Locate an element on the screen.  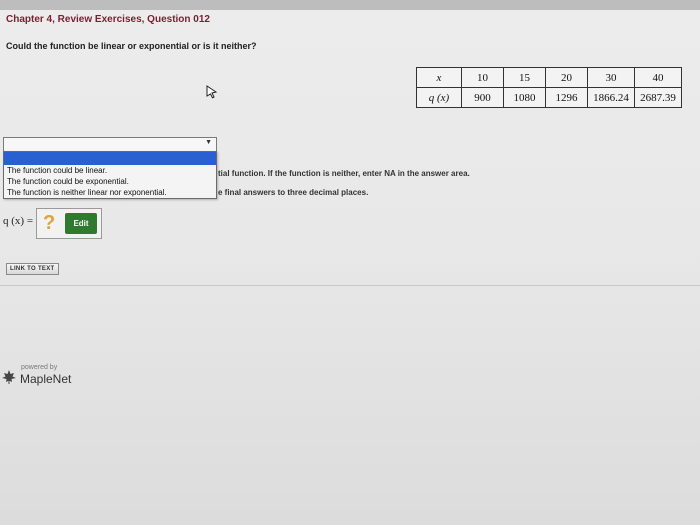
x-header: x is located at coordinates (439, 77).